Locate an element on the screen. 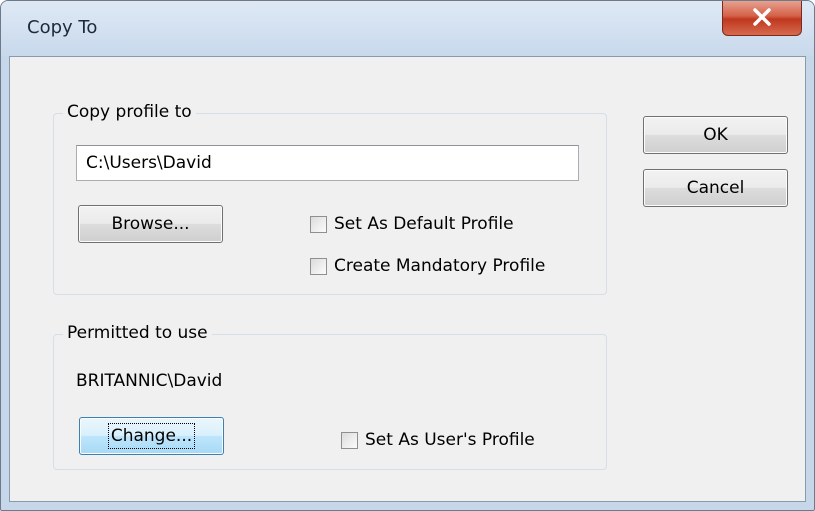 This screenshot has width=815, height=511. set-user-profile-checkbox: Set As User's Profile is located at coordinates (438, 440).